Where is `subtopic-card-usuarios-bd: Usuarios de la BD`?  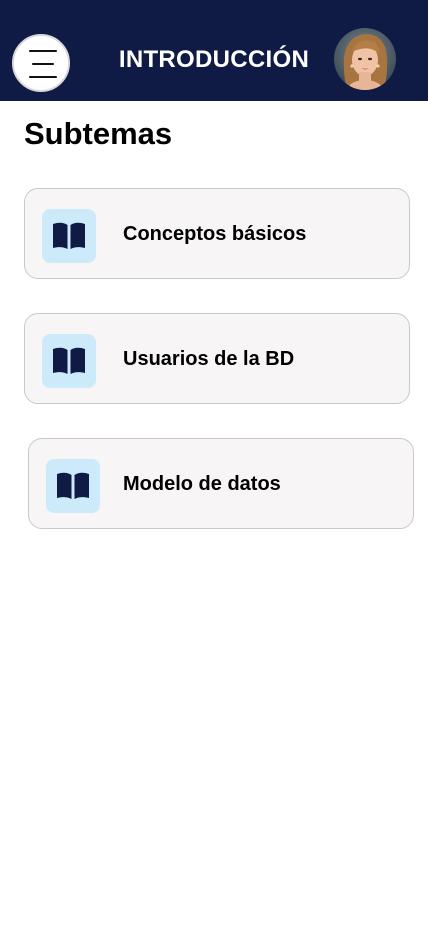
subtopic-card-usuarios-bd: Usuarios de la BD is located at coordinates (217, 358).